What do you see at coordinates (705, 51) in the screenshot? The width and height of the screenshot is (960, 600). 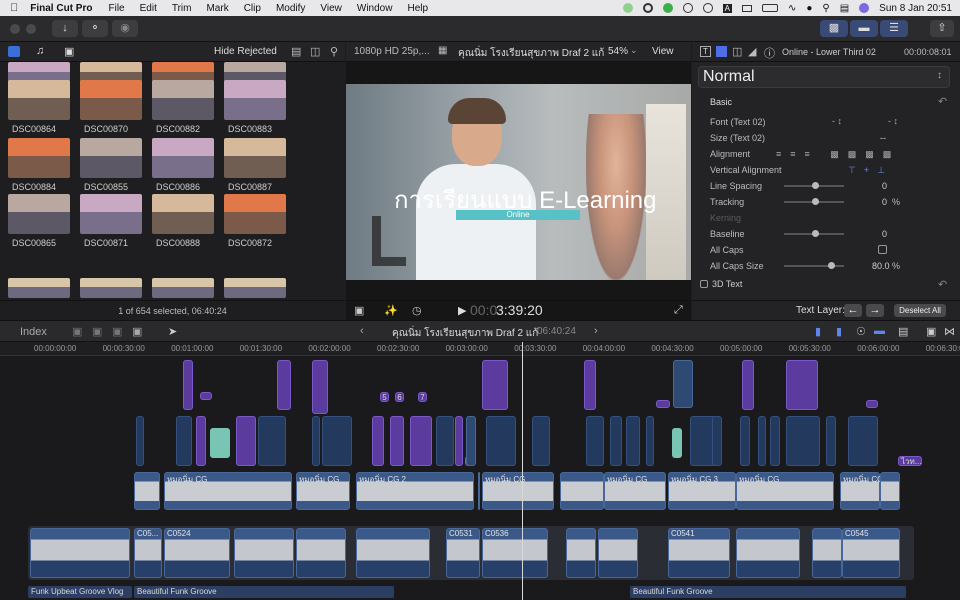 I see `text-inspector-icon: T` at bounding box center [705, 51].